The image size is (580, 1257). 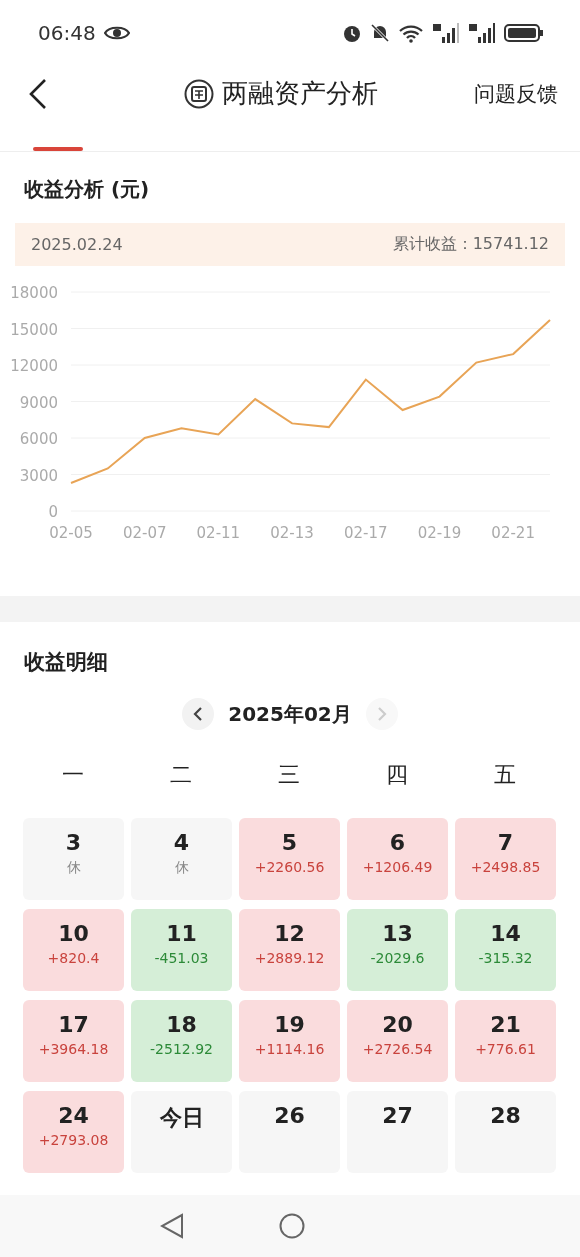 What do you see at coordinates (505, 1132) in the screenshot?
I see `day-cell: 28` at bounding box center [505, 1132].